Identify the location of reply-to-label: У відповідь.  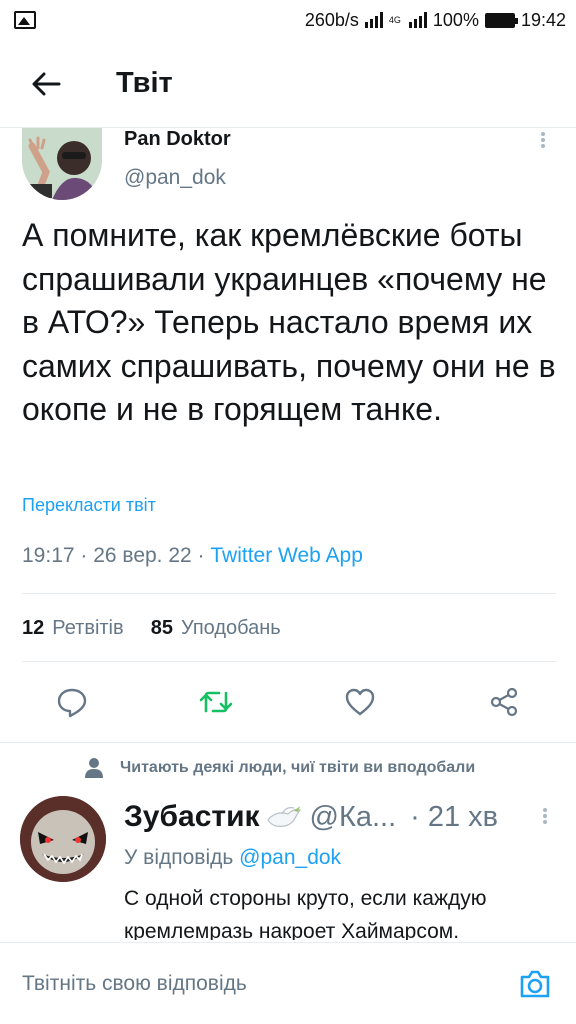
(182, 857).